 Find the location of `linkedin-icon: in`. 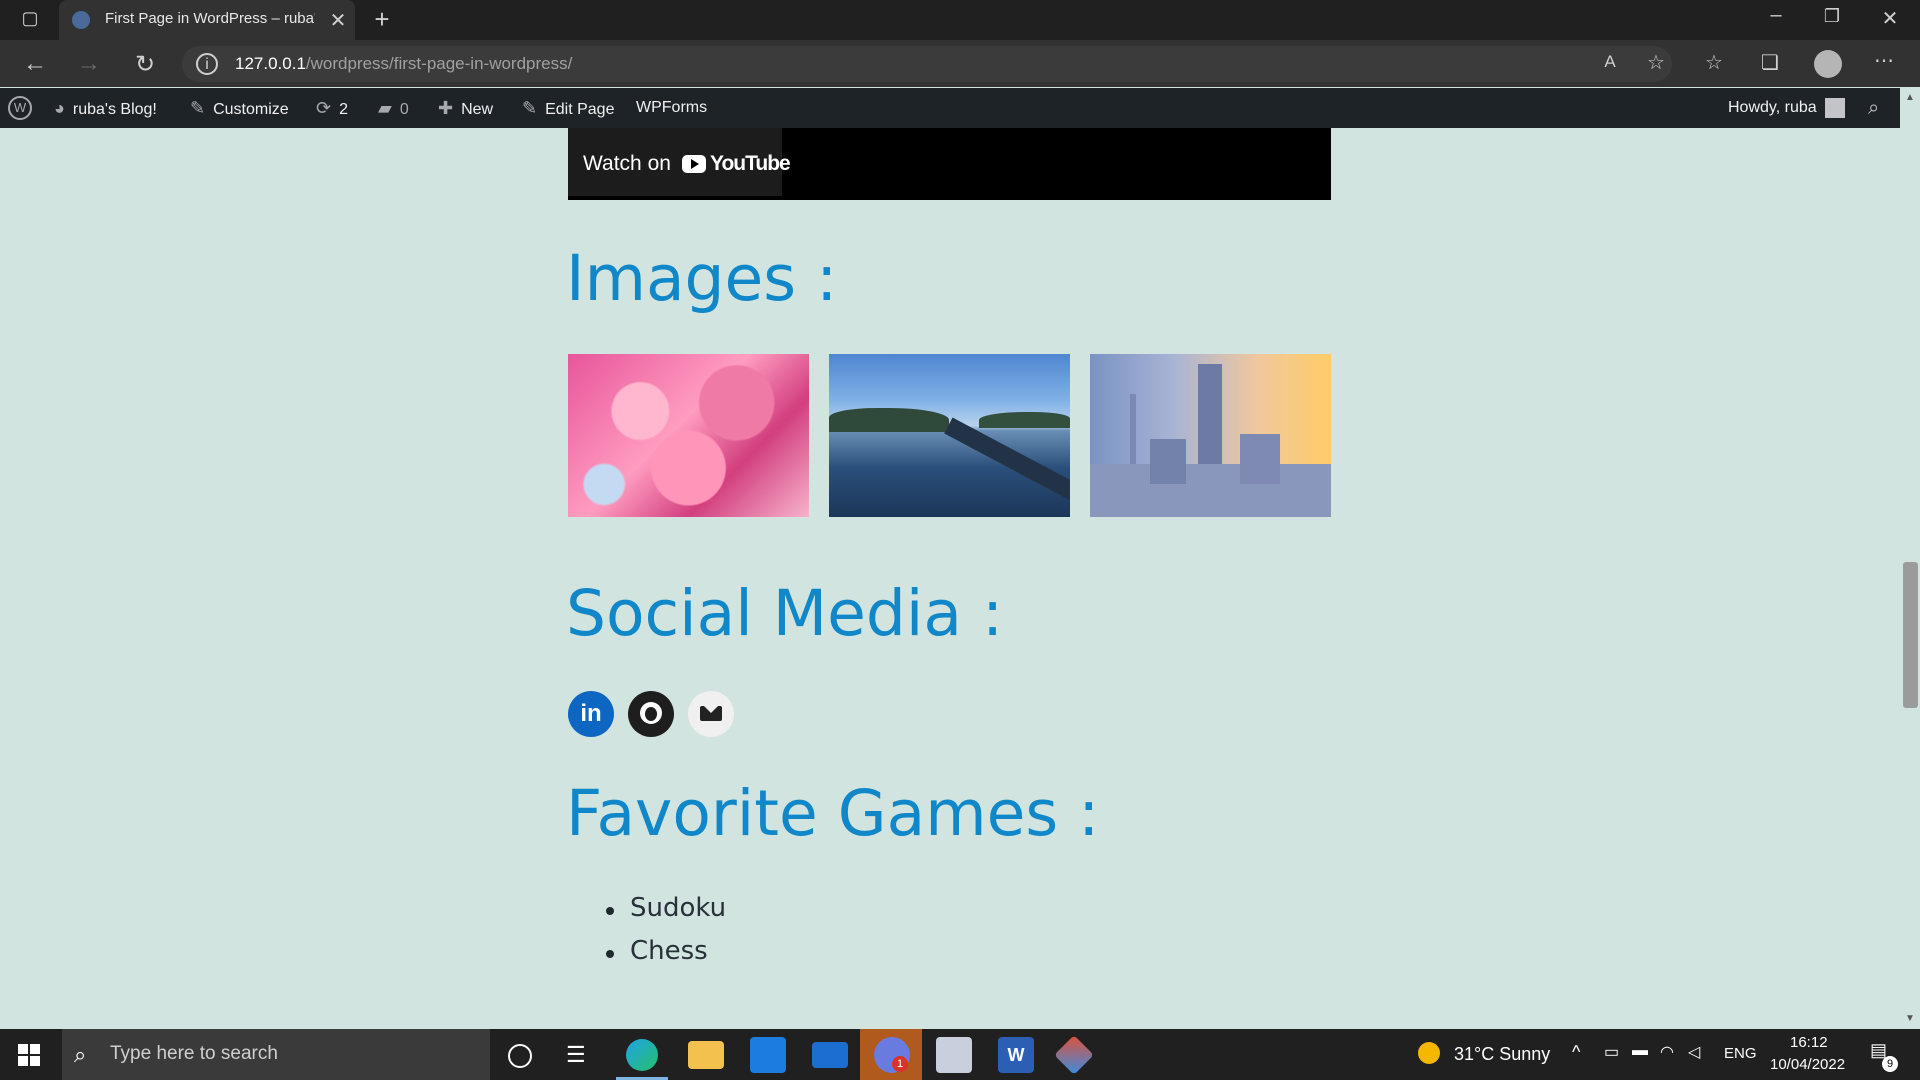

linkedin-icon: in is located at coordinates (591, 714).